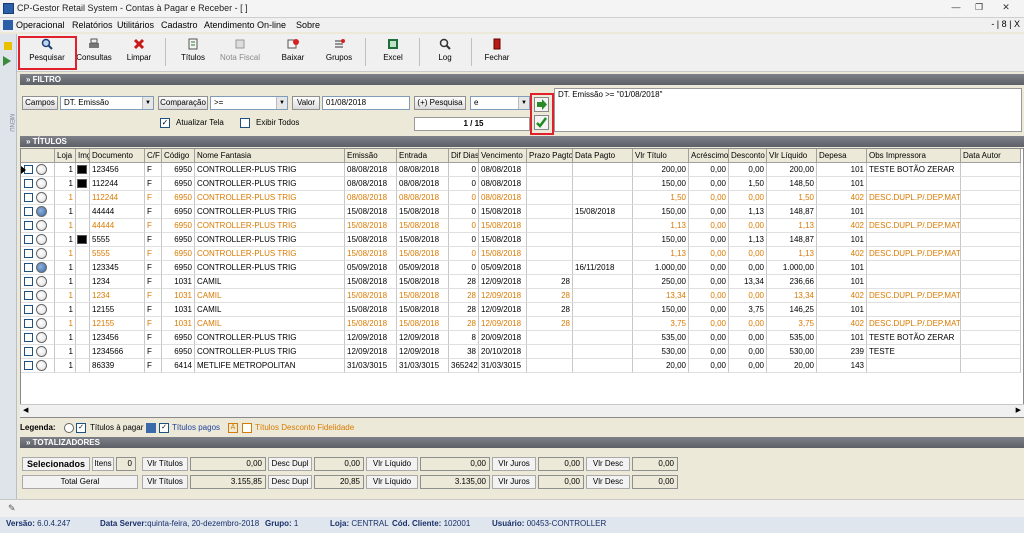 This screenshot has height=533, width=1024. Describe the element at coordinates (991, 156) in the screenshot. I see `column-header-data-autor: Data Autor` at that location.